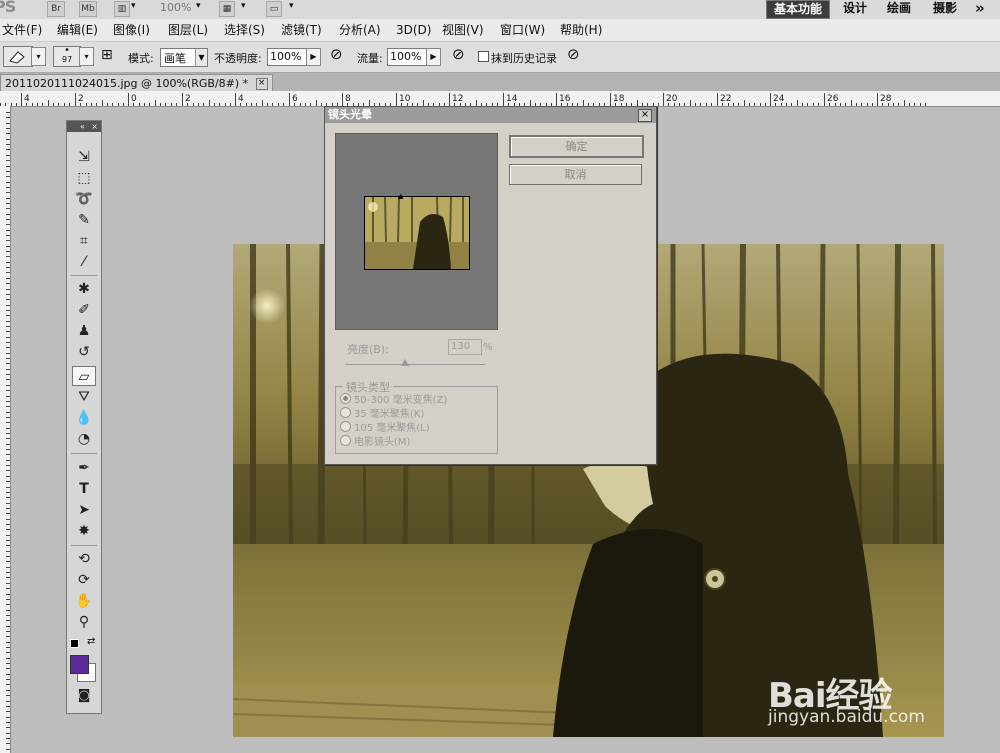 The width and height of the screenshot is (1000, 753). Describe the element at coordinates (84, 696) in the screenshot. I see `quick-mask-icon: ◙` at that location.